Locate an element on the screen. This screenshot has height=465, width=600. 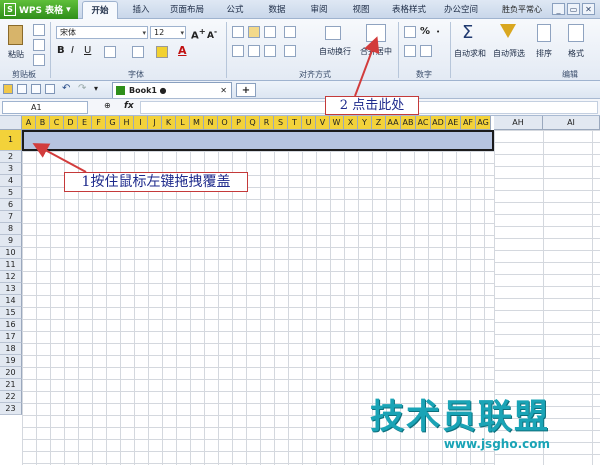
column-header: Y is located at coordinates (365, 123).